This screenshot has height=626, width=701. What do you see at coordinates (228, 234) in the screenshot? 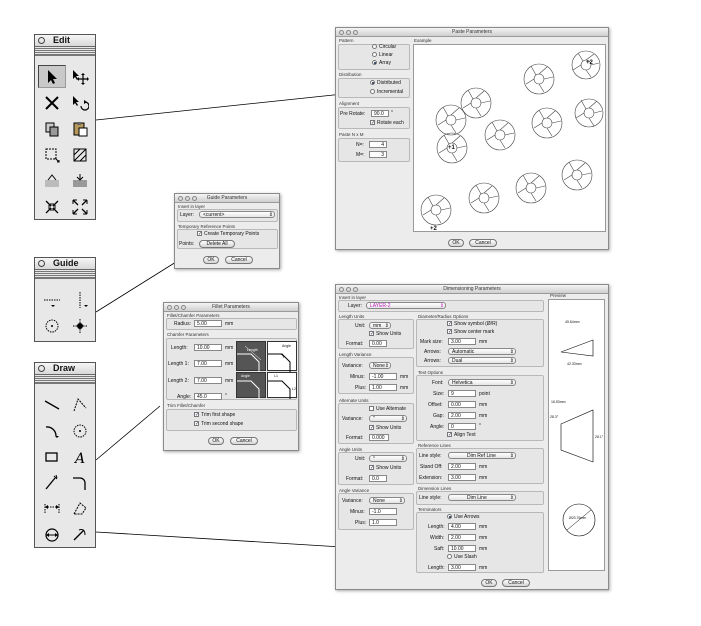
I see `create-temp-points-checkbox: ✓ Create Temporary Points` at bounding box center [228, 234].